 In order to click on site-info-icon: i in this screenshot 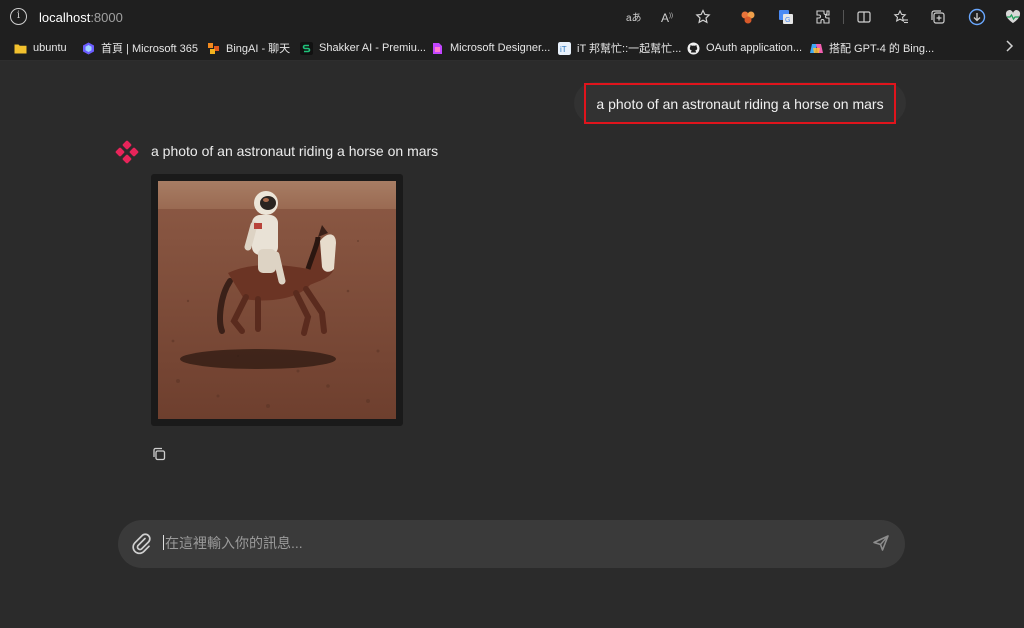, I will do `click(18, 16)`.